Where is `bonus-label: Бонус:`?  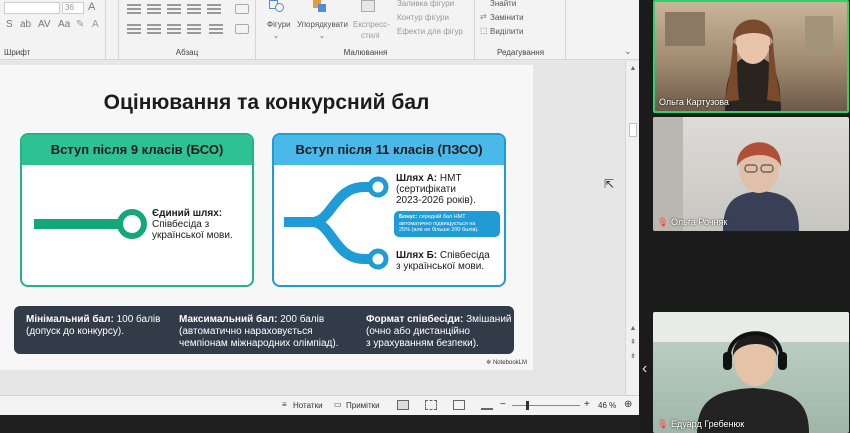
bonus-label: Бонус: is located at coordinates (408, 217).